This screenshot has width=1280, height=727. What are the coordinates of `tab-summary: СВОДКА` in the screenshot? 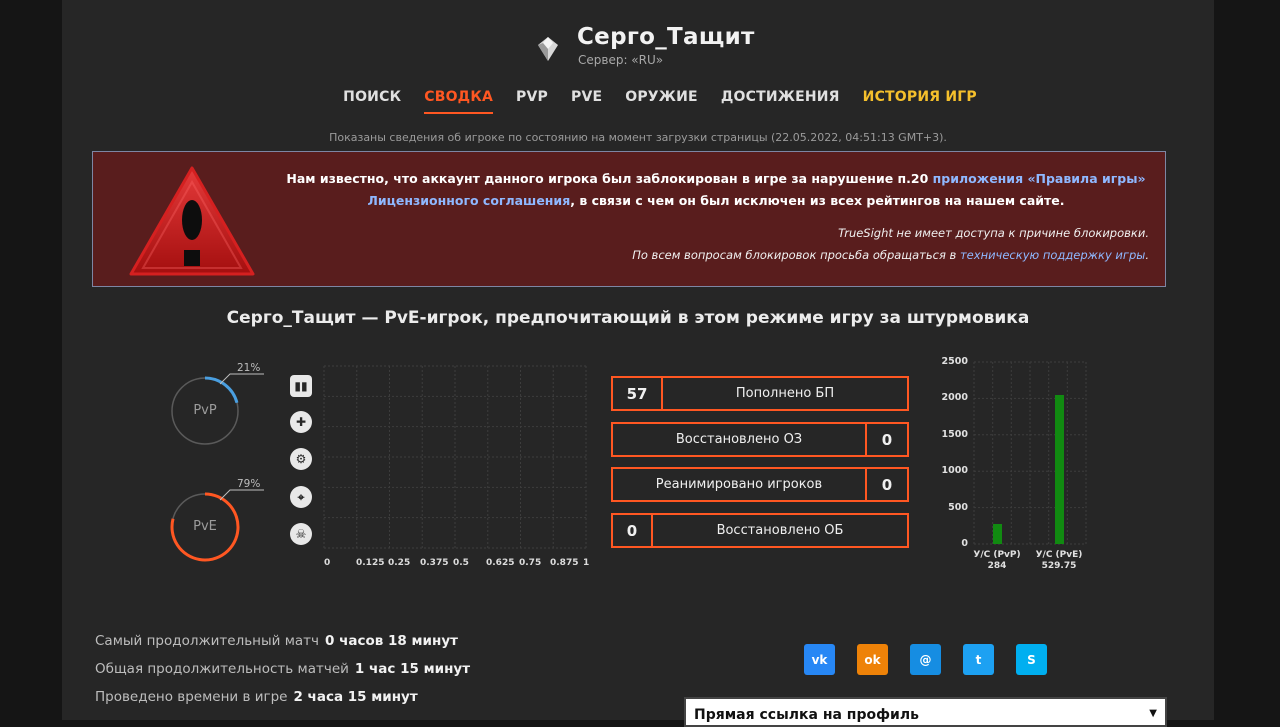 It's located at (459, 101).